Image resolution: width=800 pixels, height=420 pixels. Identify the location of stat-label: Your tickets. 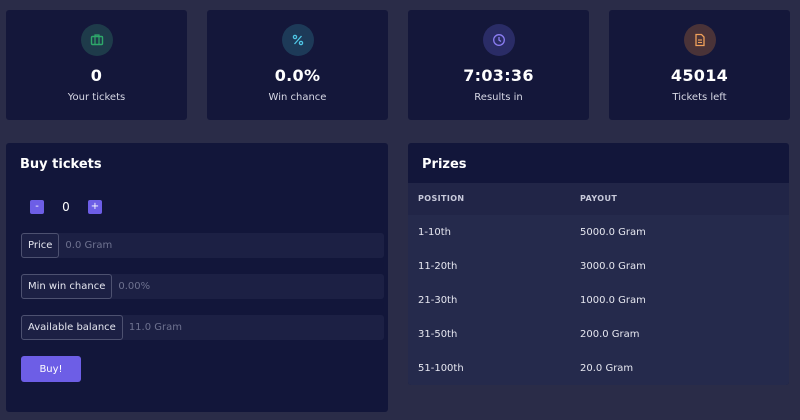
(96, 97).